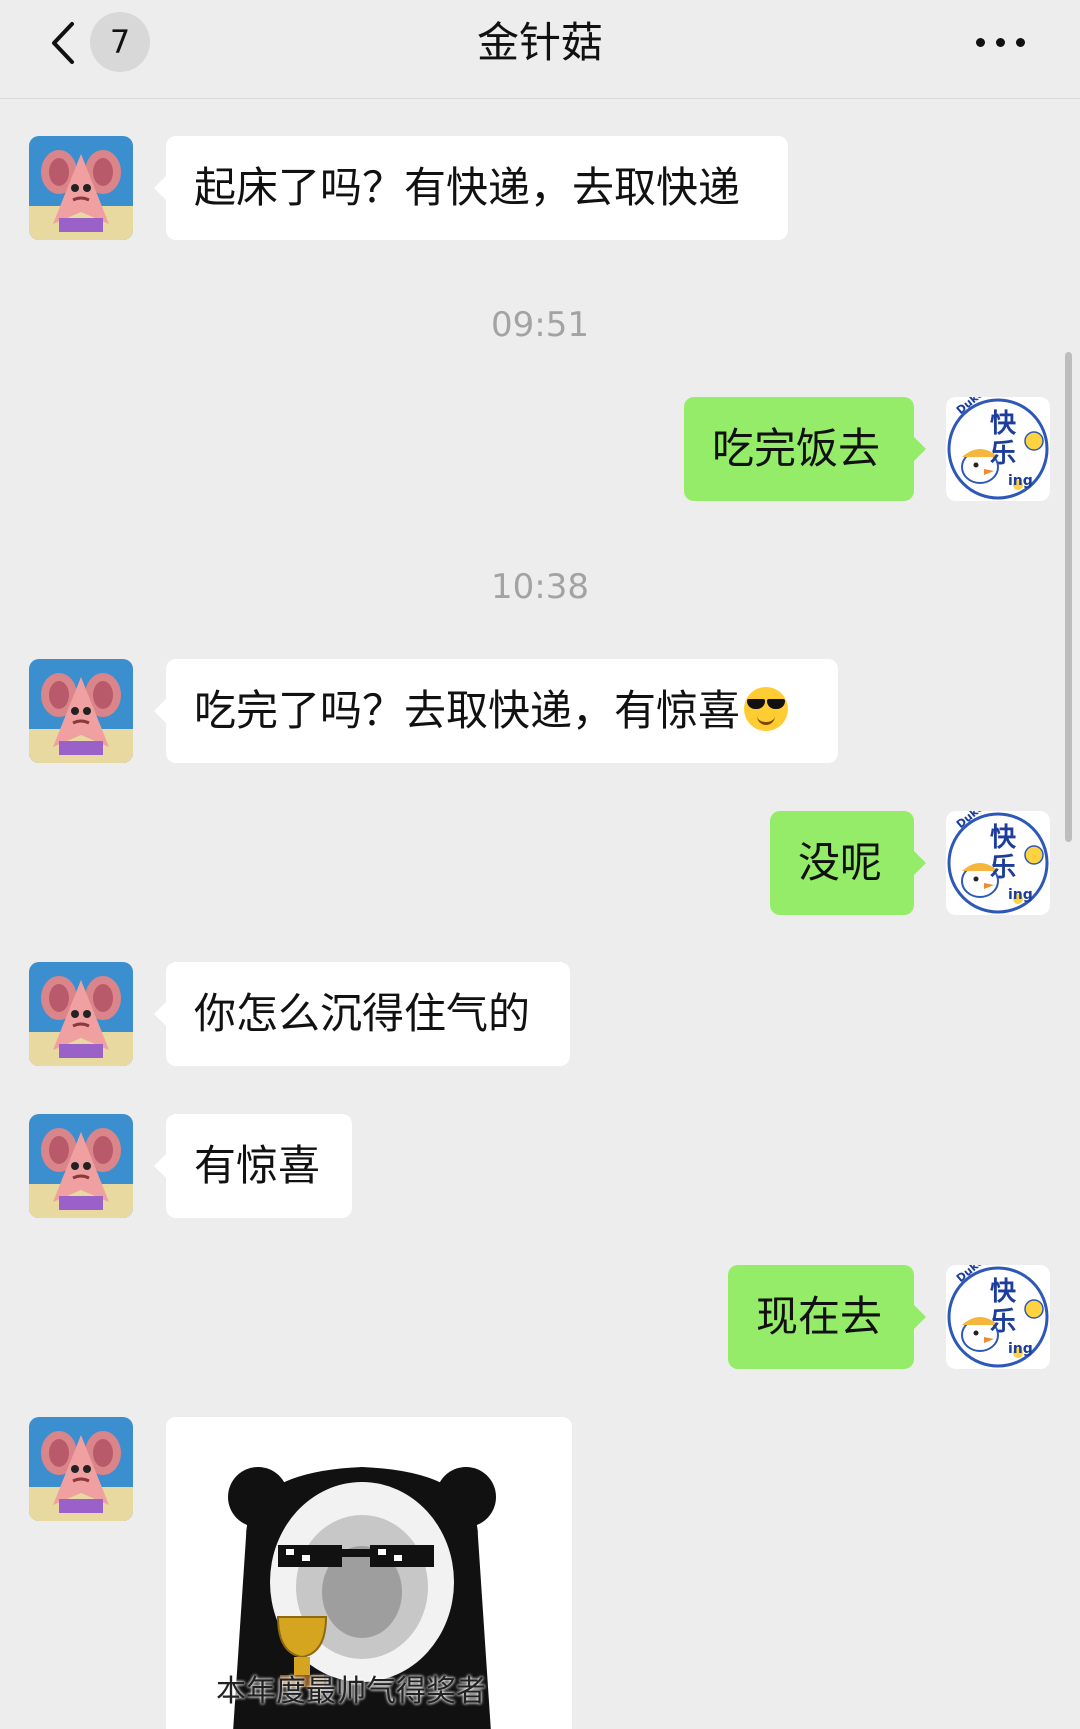  Describe the element at coordinates (848, 863) in the screenshot. I see `outgoing-message-bubble: 没呢` at that location.